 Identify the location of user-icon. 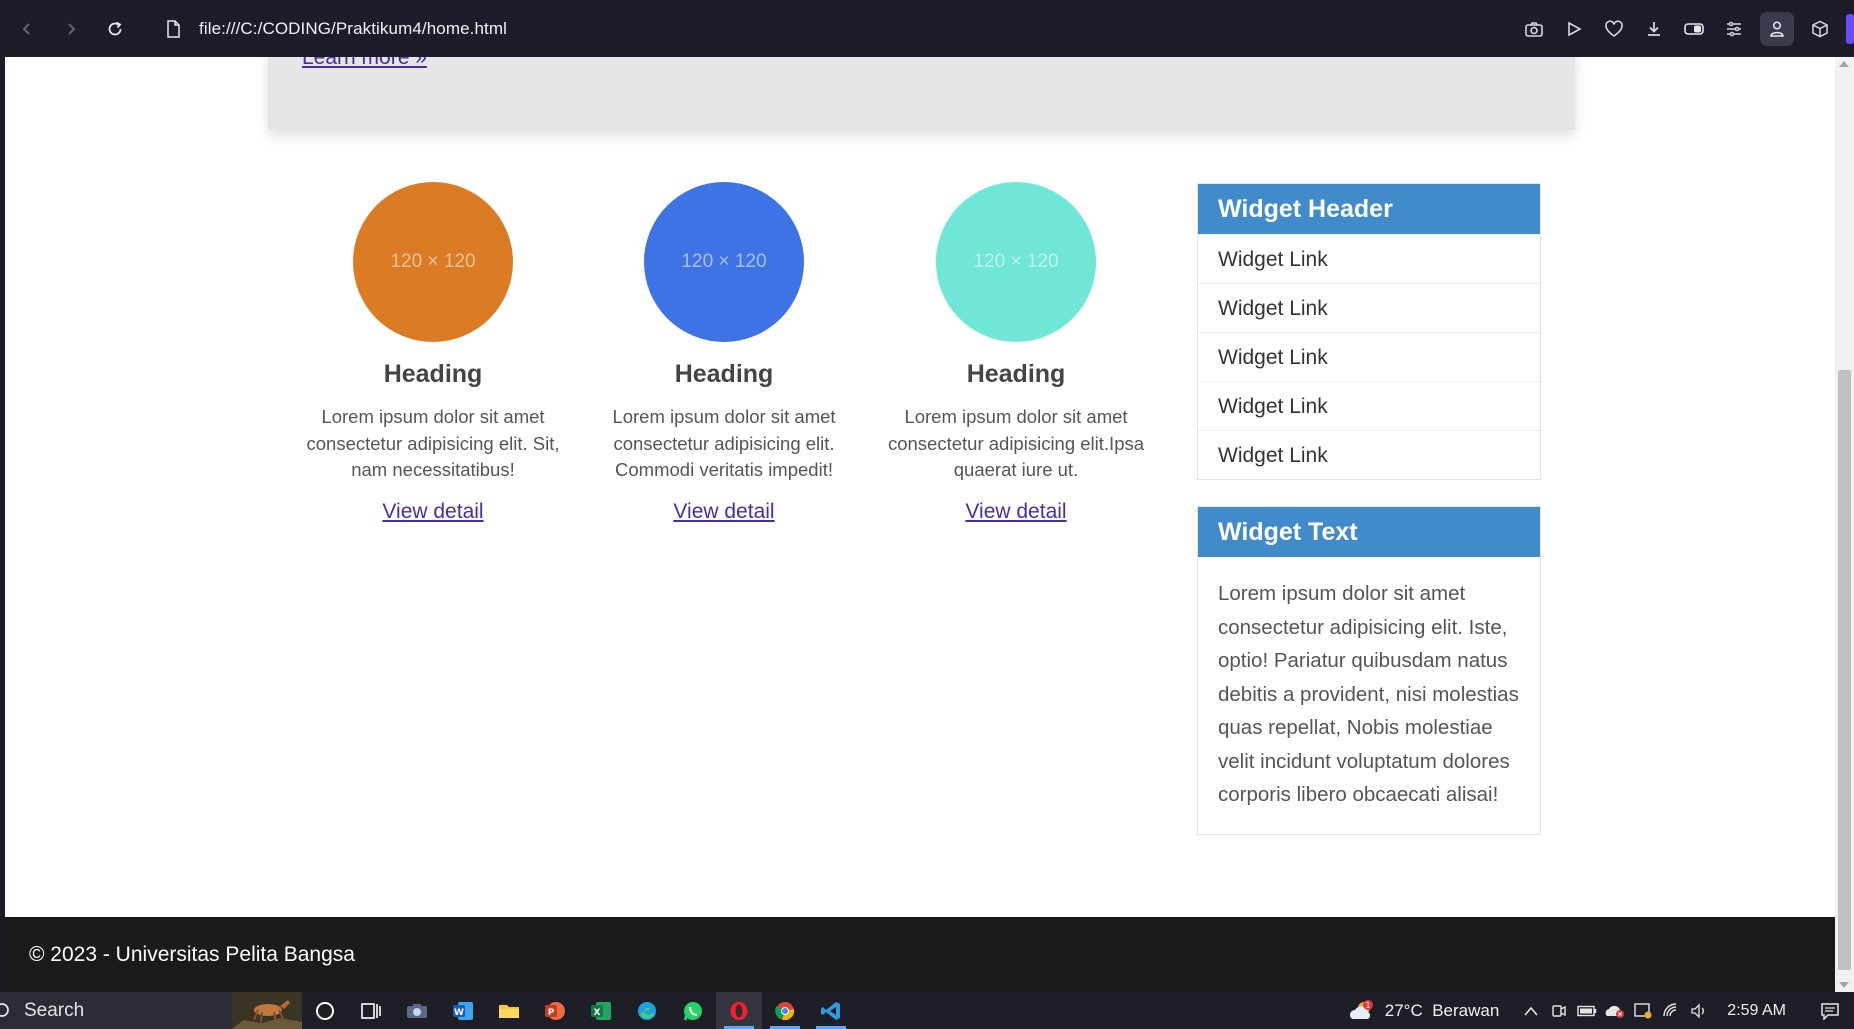
(1777, 28).